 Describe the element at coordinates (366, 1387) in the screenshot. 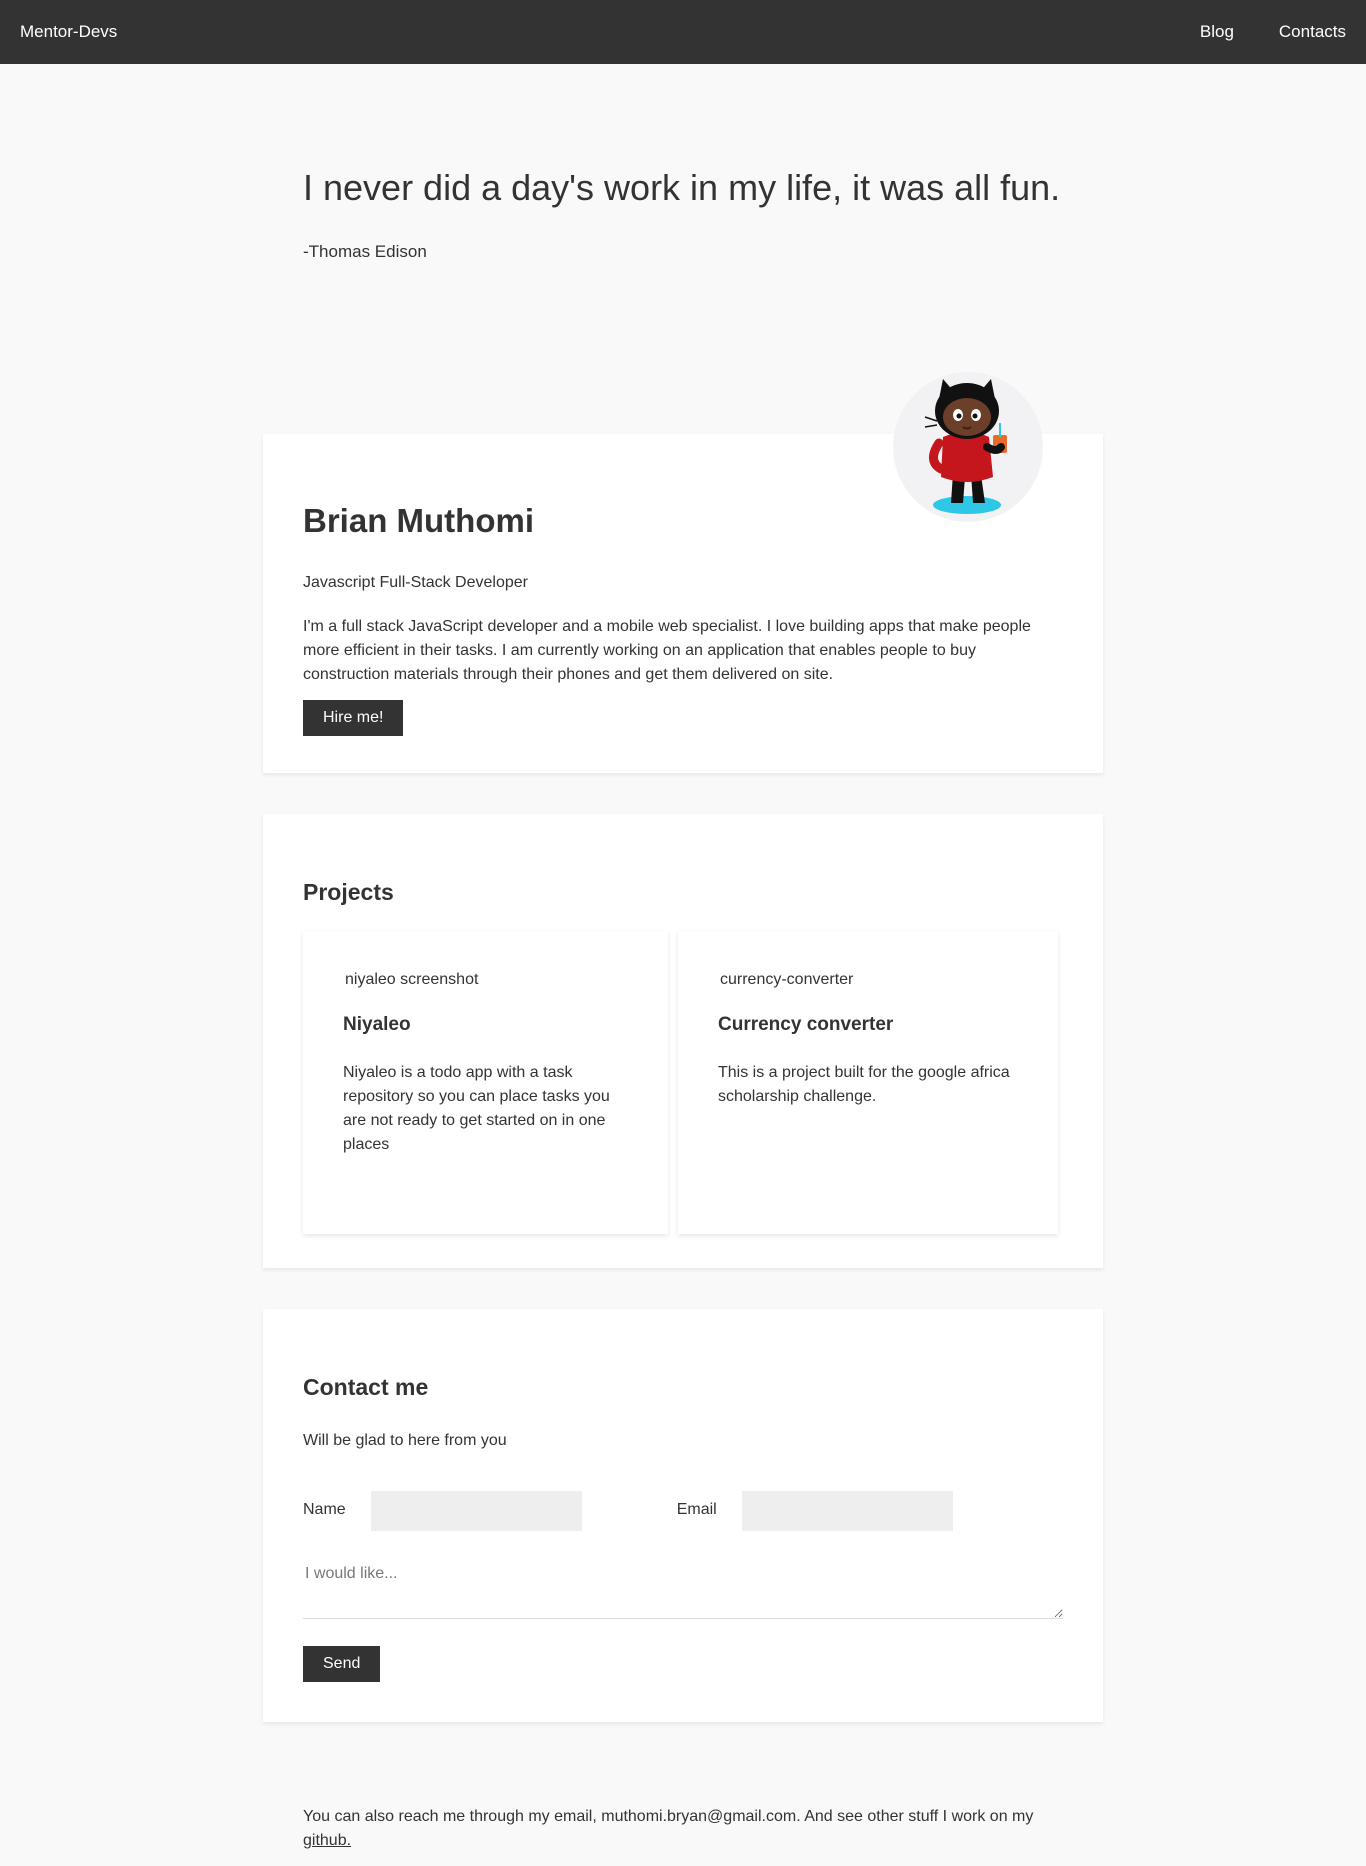

I see `contact-title: Contact me` at that location.